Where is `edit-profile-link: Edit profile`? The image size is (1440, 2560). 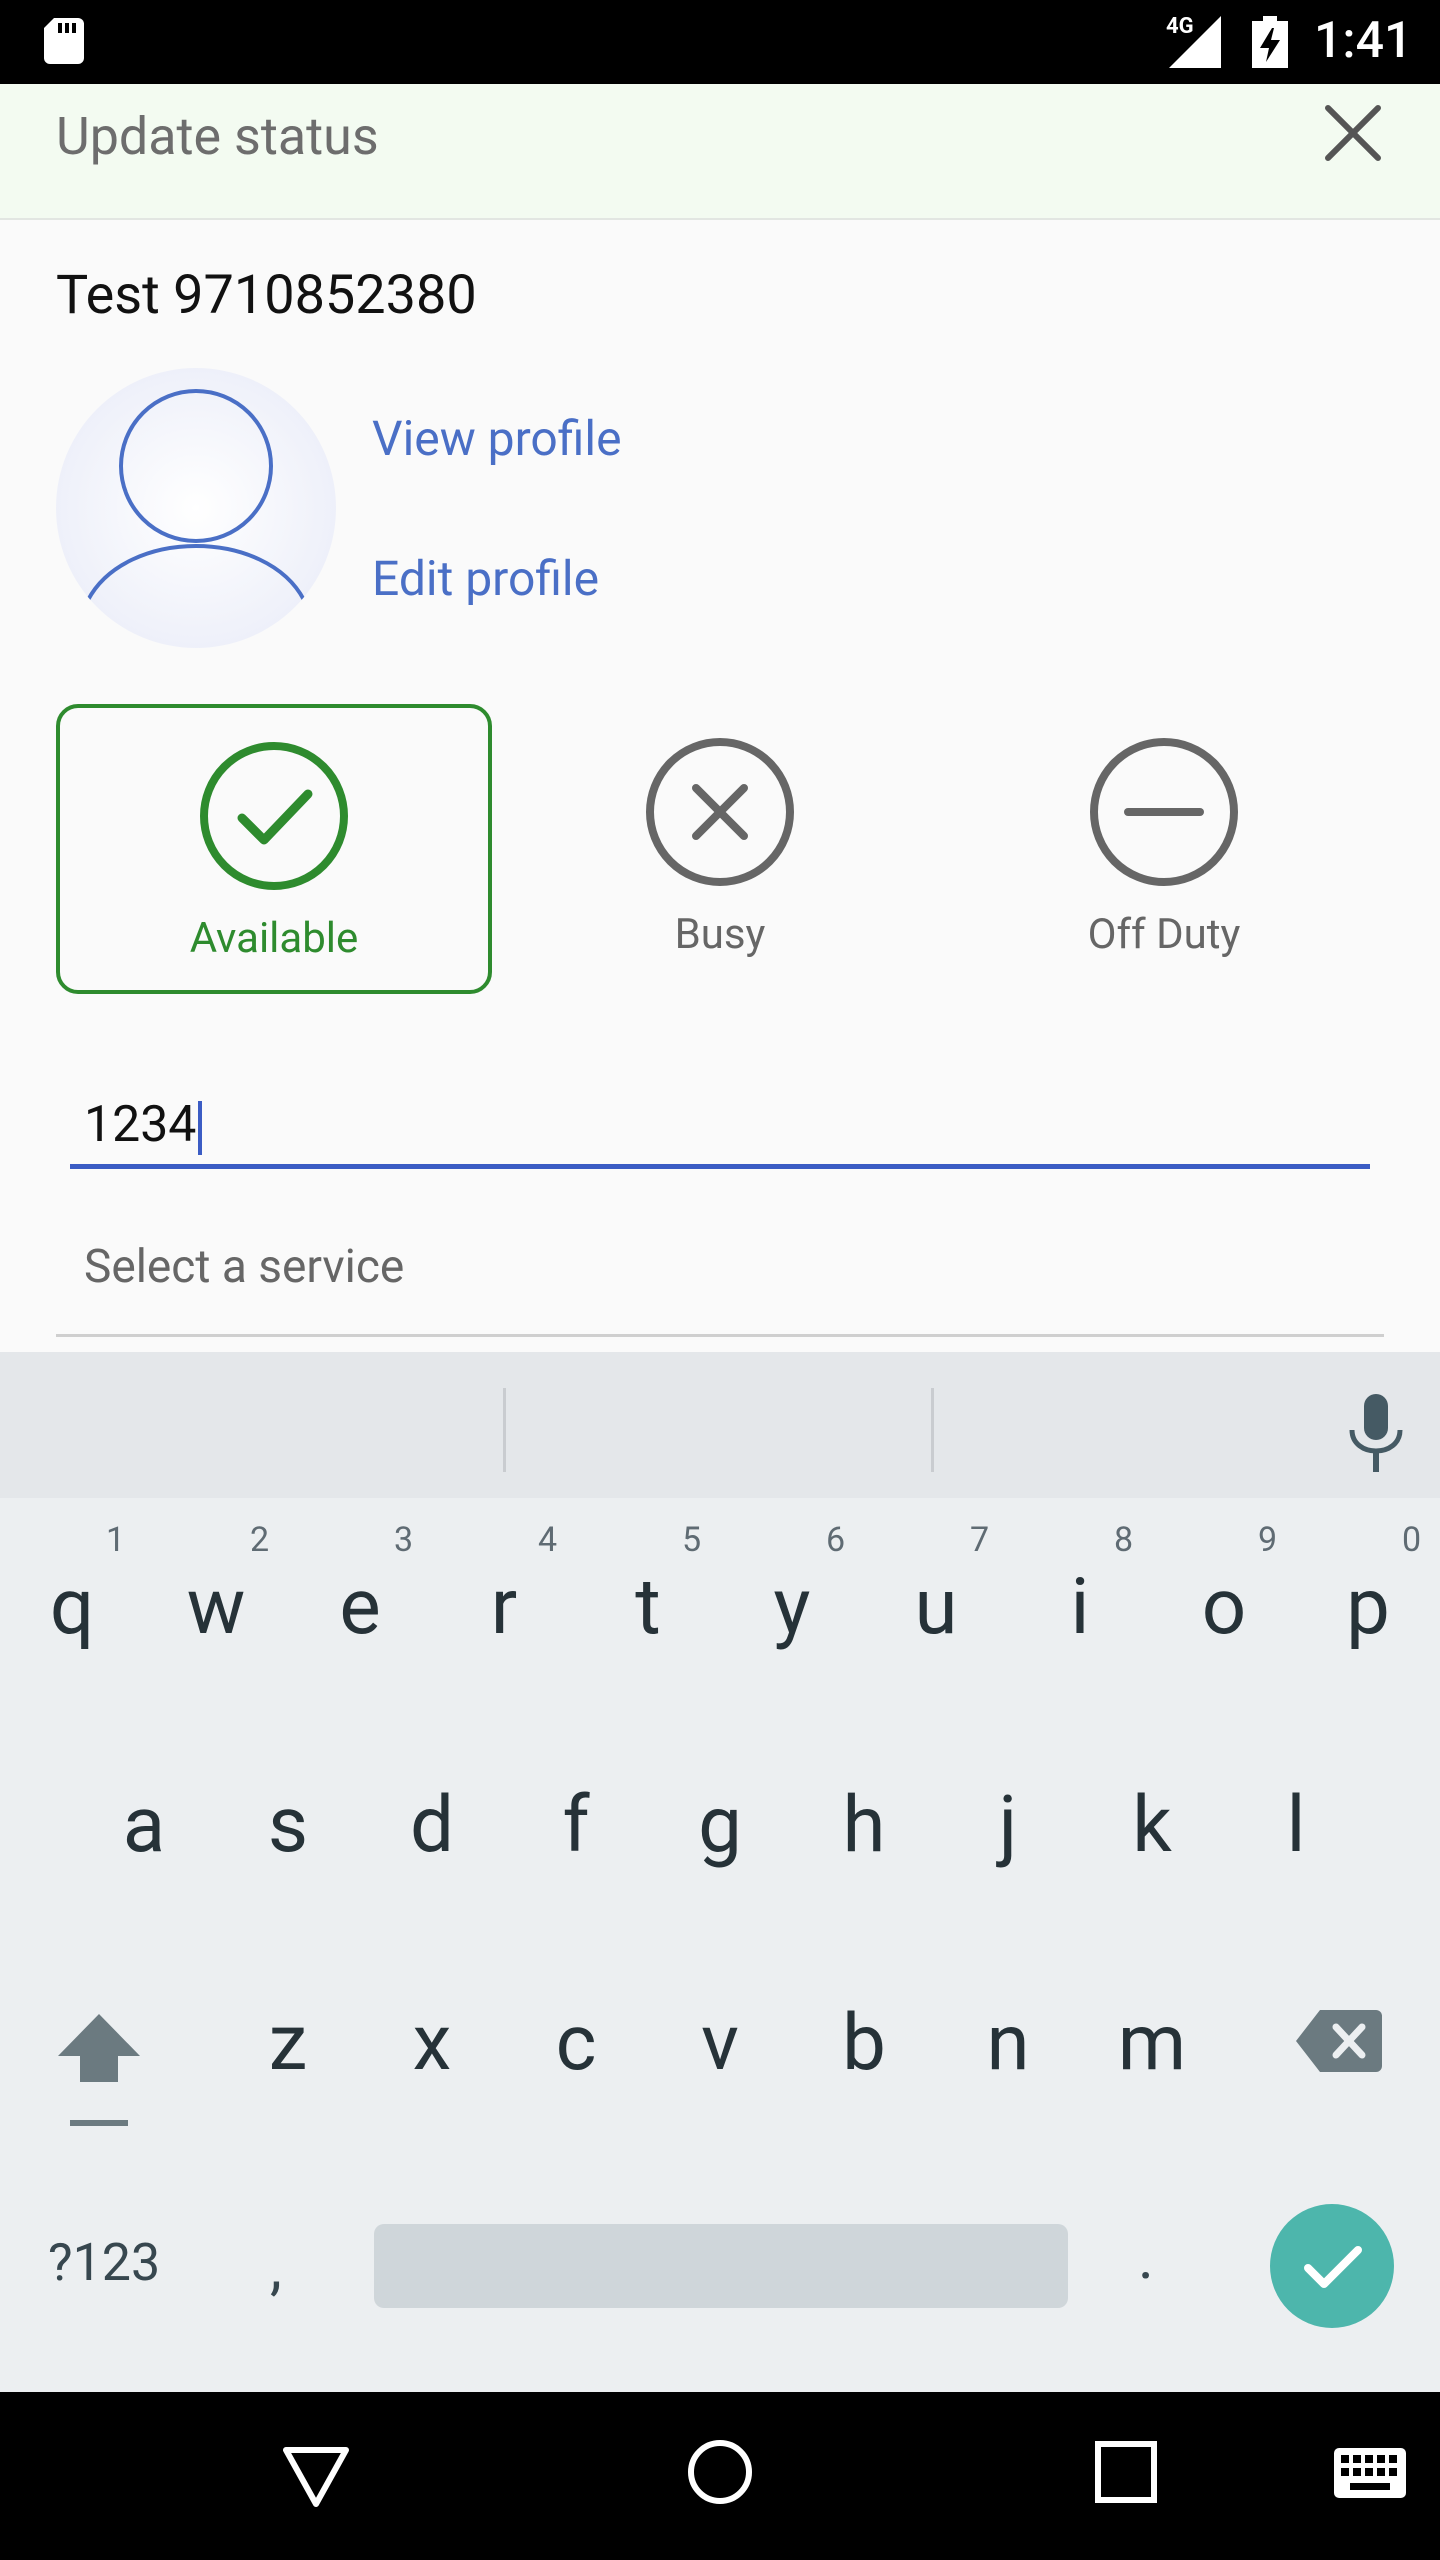 edit-profile-link: Edit profile is located at coordinates (485, 578).